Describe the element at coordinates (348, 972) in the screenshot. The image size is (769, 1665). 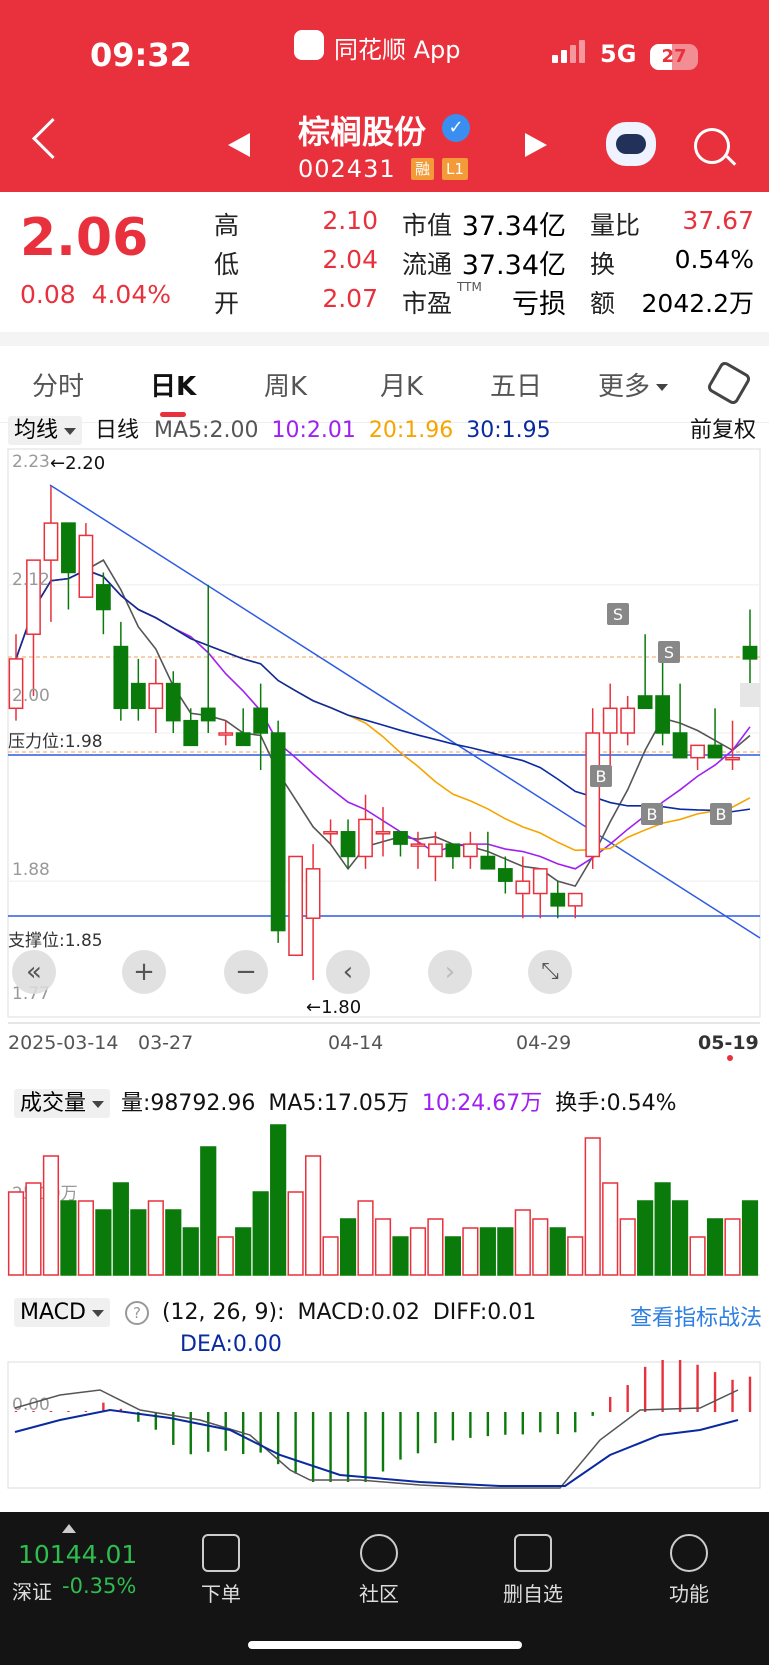
I see `scroll-left-icon: ‹` at that location.